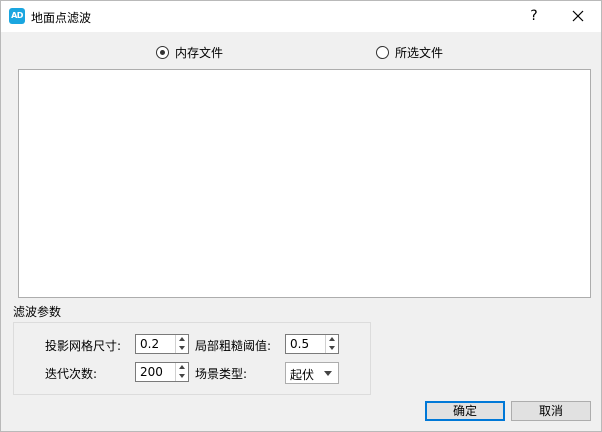  I want to click on radio-memory-file-label: 内存文件, so click(199, 53).